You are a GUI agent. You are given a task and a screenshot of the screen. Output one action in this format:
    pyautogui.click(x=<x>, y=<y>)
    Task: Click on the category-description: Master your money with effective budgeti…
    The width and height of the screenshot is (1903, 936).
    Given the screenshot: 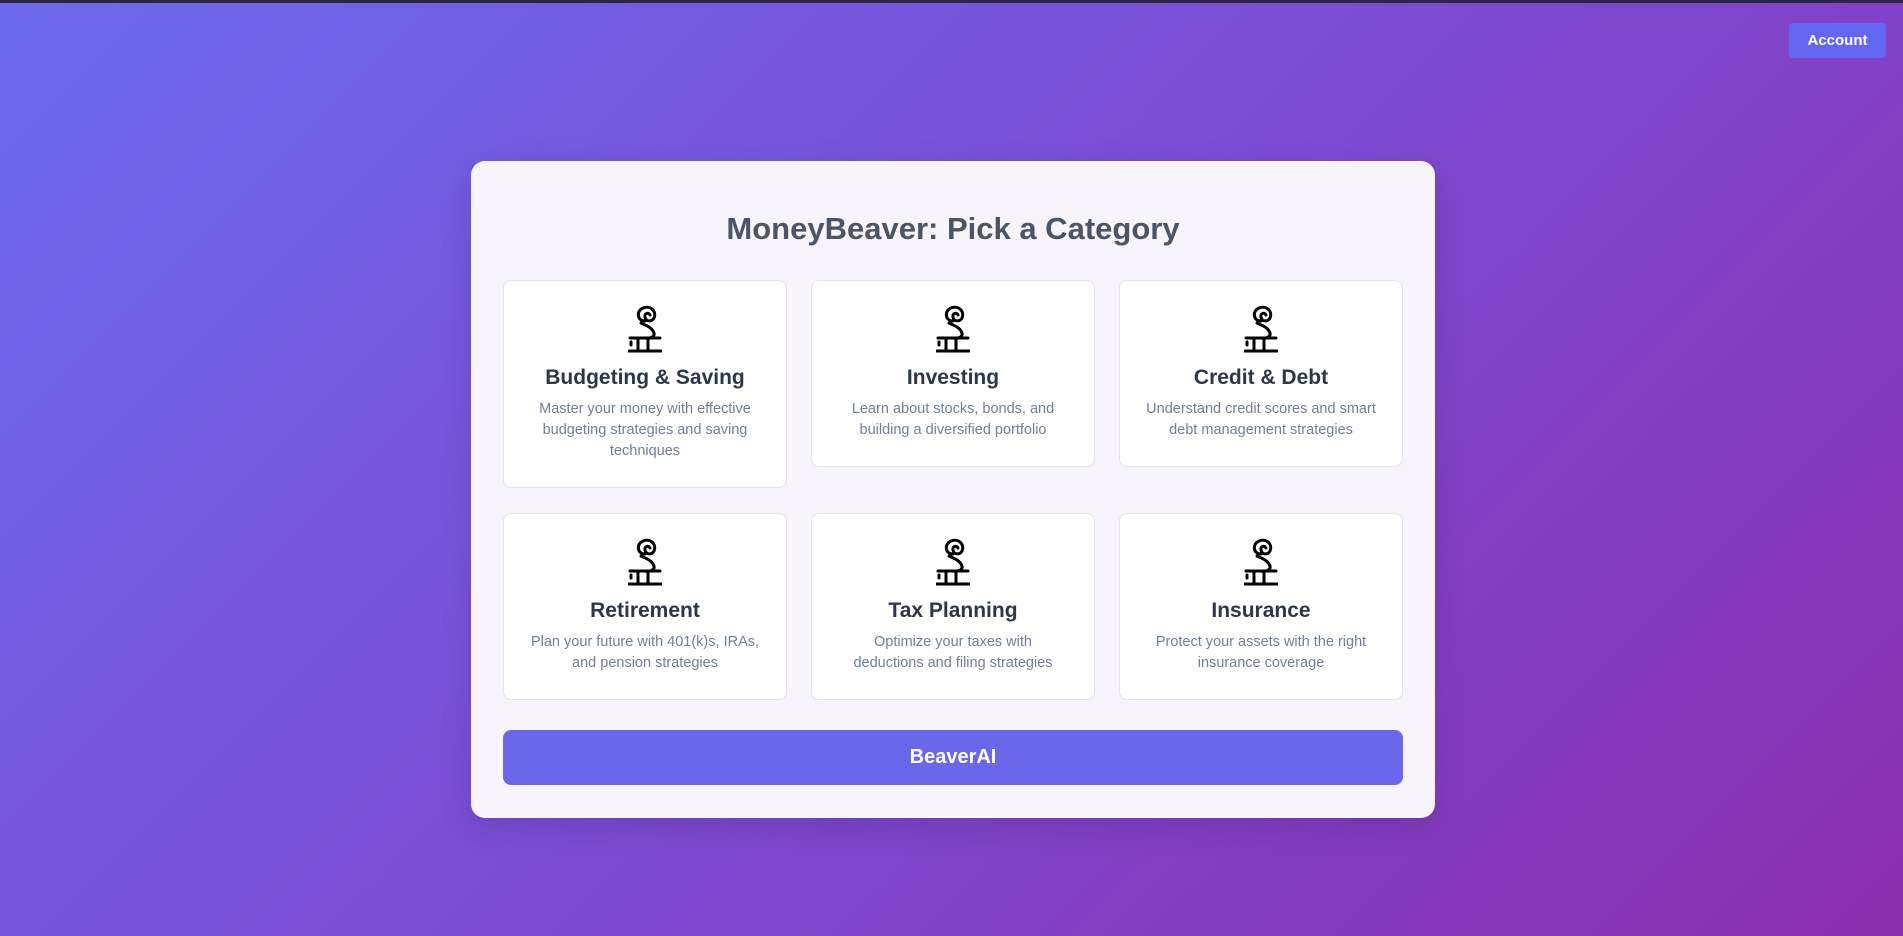 What is the action you would take?
    pyautogui.click(x=645, y=430)
    